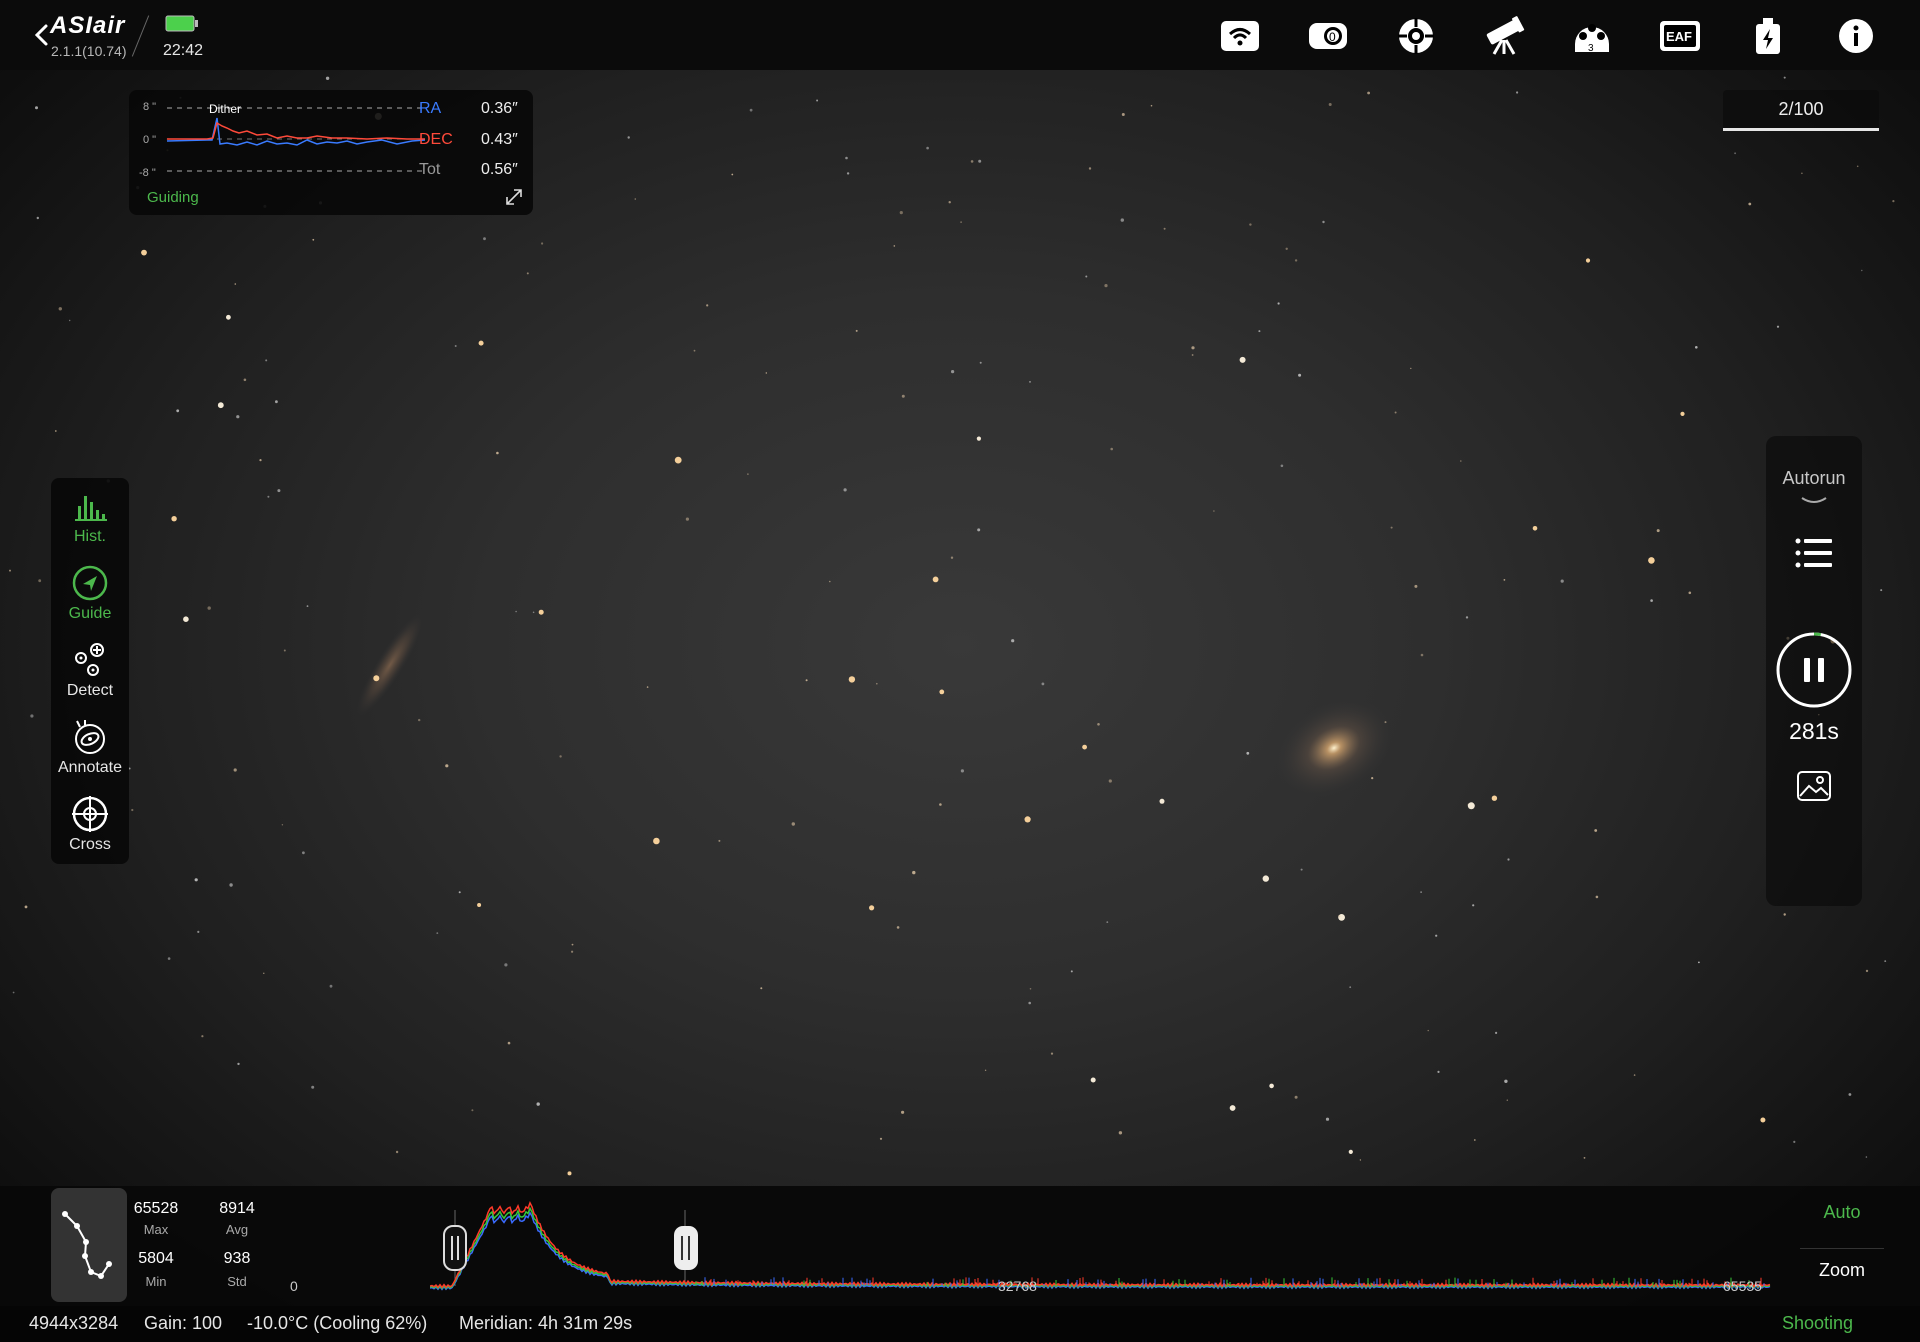  Describe the element at coordinates (686, 1248) in the screenshot. I see `white-point-handle` at that location.